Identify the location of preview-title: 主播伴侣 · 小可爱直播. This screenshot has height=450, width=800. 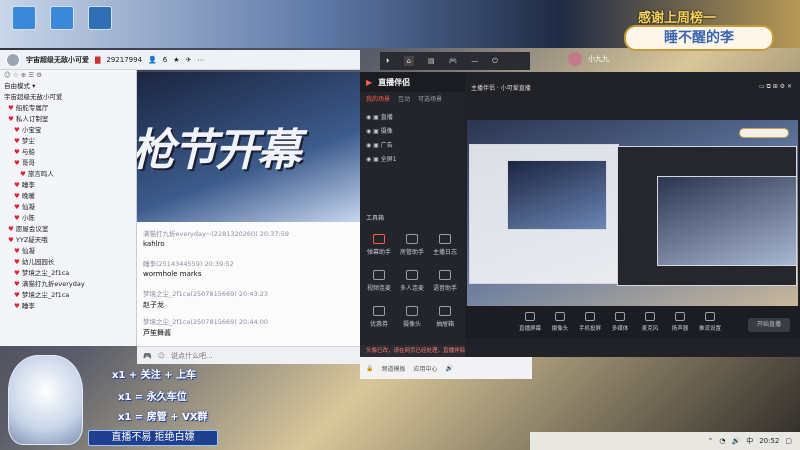
(501, 88).